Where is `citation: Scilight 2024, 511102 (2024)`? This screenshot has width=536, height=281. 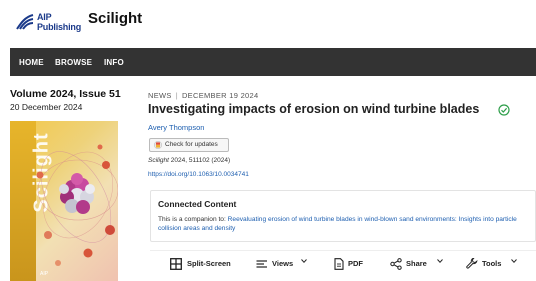 citation: Scilight 2024, 511102 (2024) is located at coordinates (189, 160).